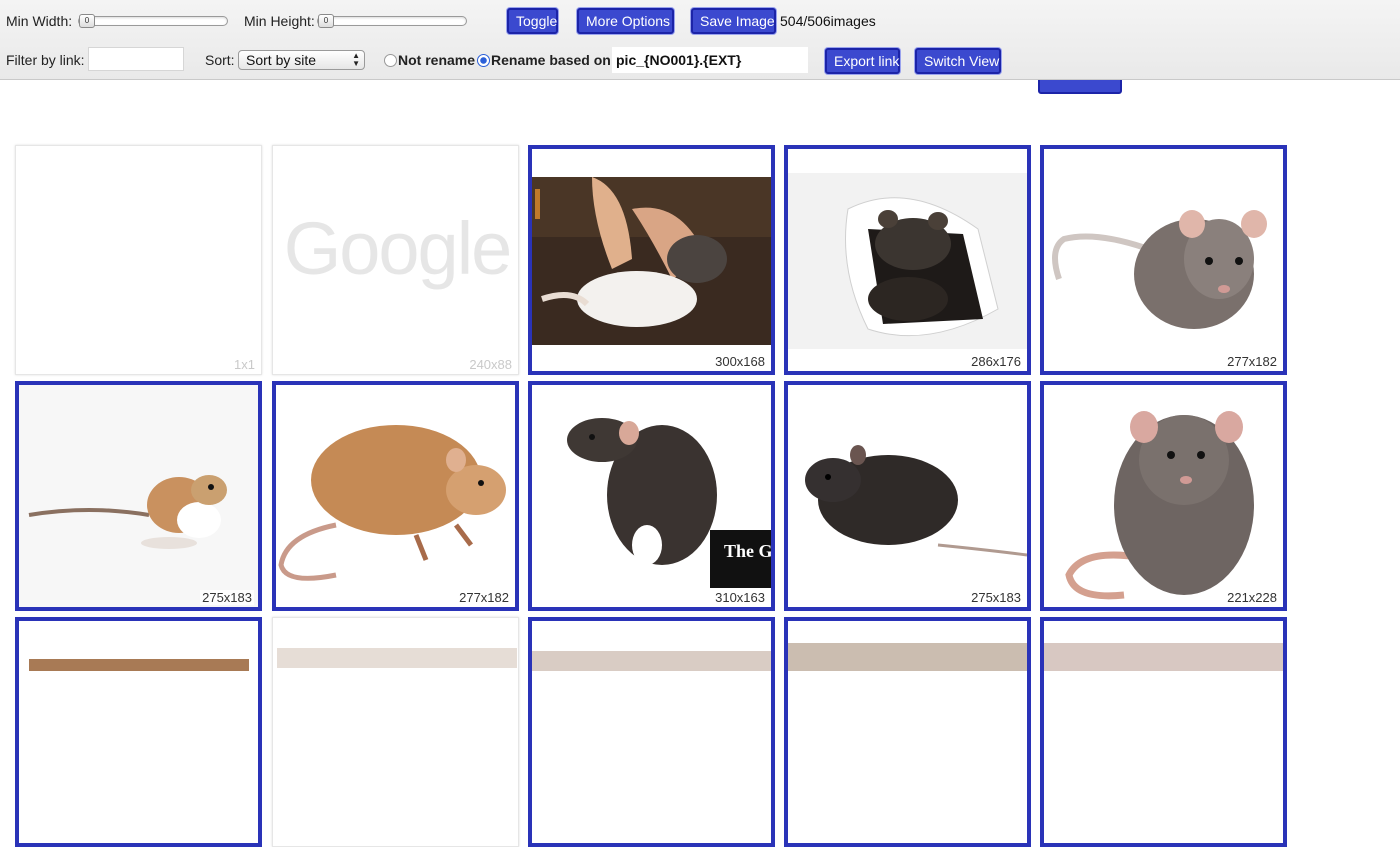 The width and height of the screenshot is (1400, 847). I want to click on image-dimensions: 310x163, so click(740, 597).